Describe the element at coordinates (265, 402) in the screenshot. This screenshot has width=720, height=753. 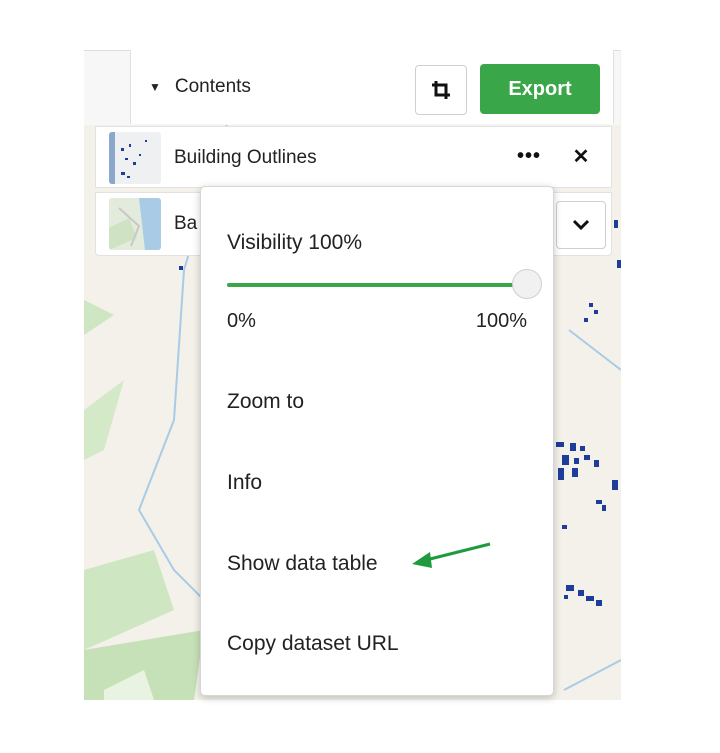
I see `menu-item-zoom-to: Zoom to` at that location.